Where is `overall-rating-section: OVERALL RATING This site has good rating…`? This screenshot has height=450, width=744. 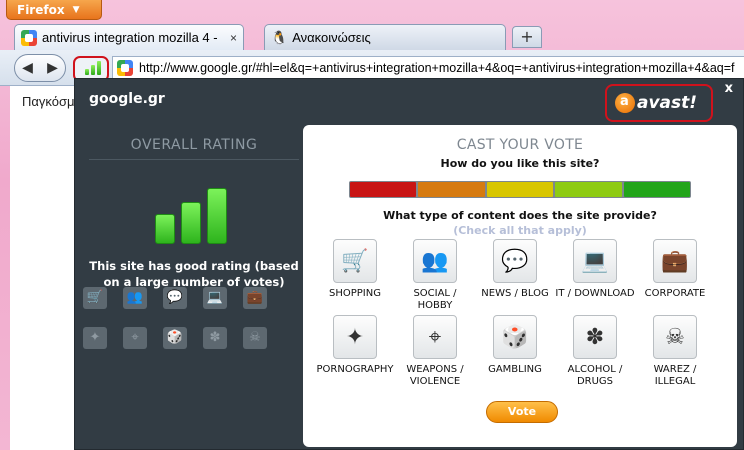
overall-rating-section: OVERALL RATING This site has good rating… is located at coordinates (194, 213).